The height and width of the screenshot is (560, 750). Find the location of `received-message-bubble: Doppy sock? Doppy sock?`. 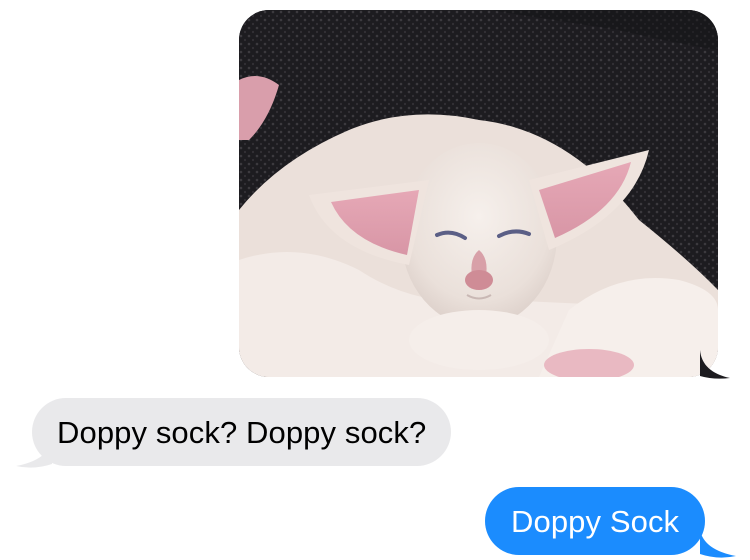

received-message-bubble: Doppy sock? Doppy sock? is located at coordinates (242, 432).